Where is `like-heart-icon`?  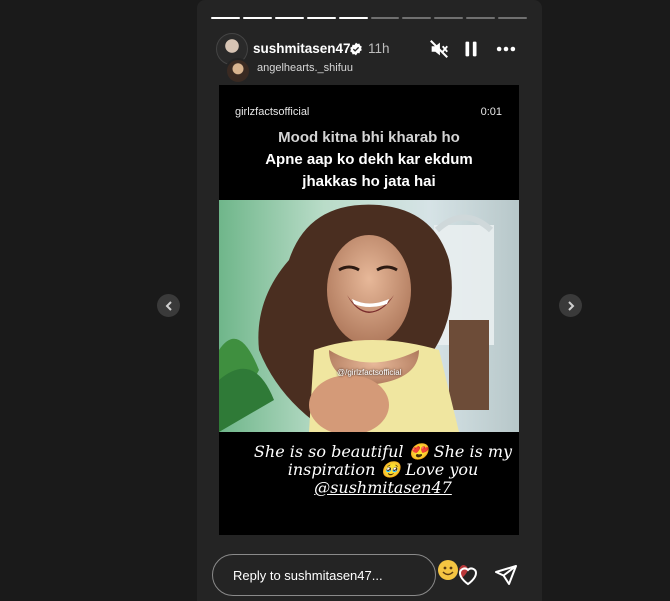
like-heart-icon is located at coordinates (468, 575).